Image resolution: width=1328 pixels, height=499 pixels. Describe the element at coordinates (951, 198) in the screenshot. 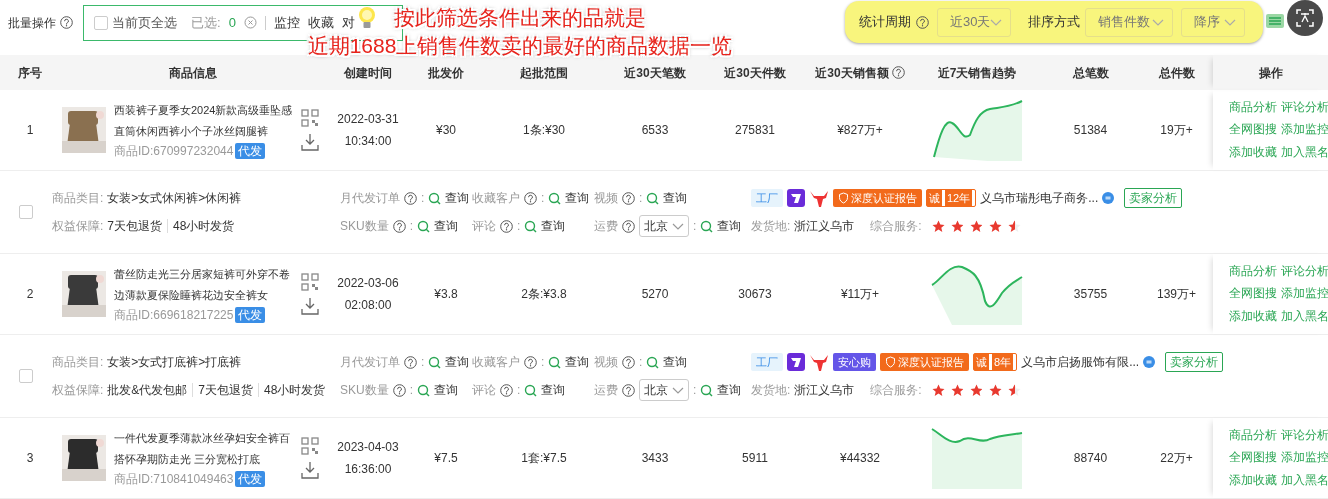

I see `years-badge: 诚 12年` at that location.